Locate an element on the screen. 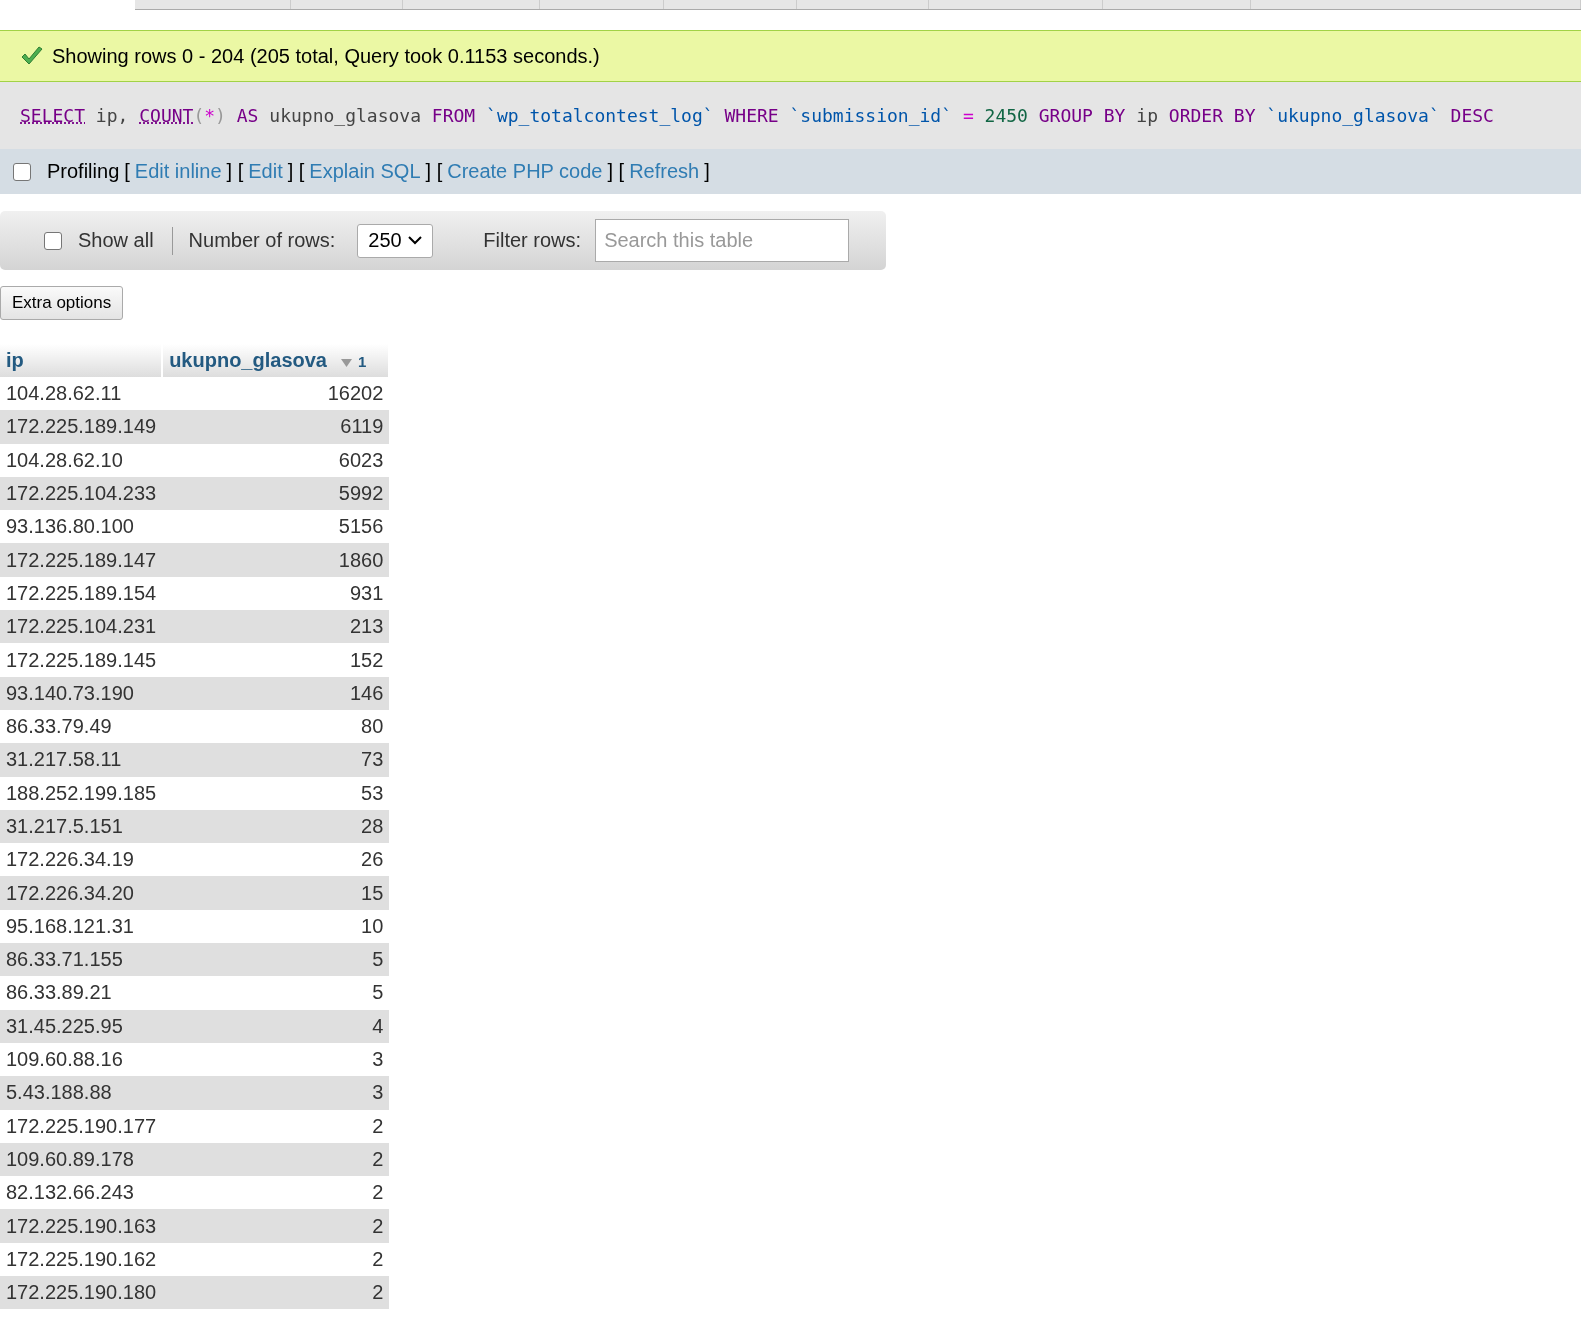  table-cell: 104.28.62.10 is located at coordinates (81, 460).